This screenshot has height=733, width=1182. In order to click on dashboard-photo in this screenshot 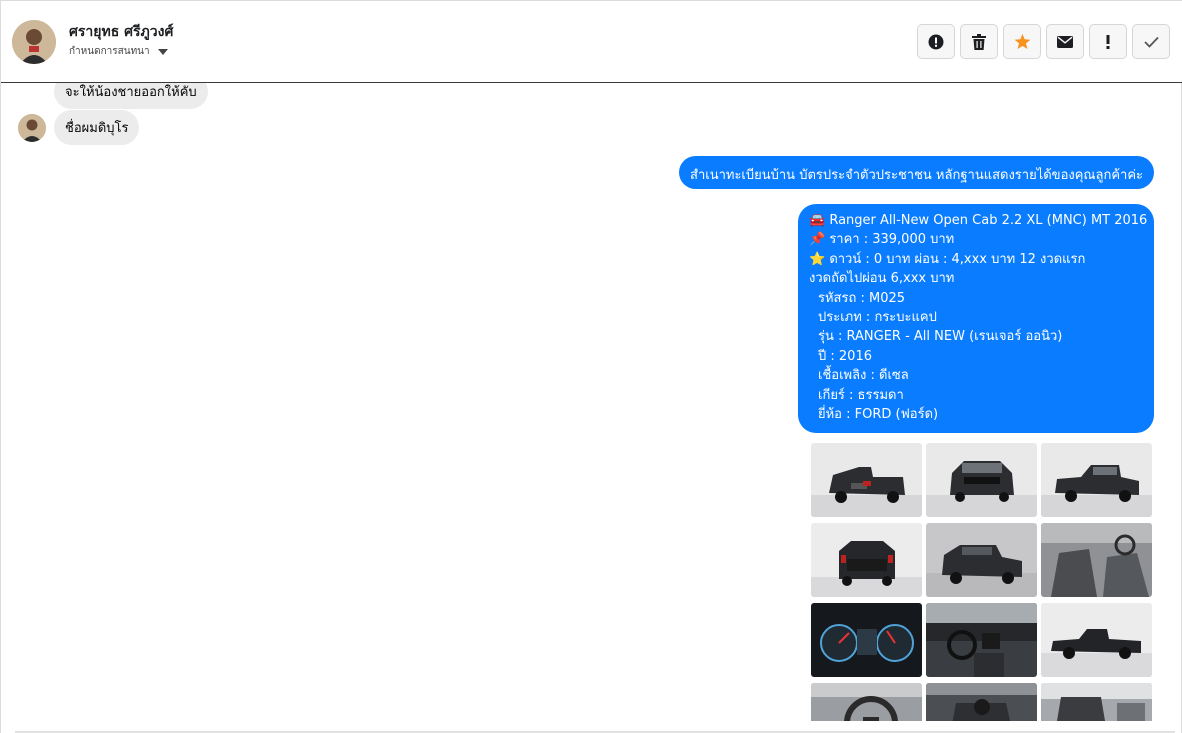, I will do `click(981, 640)`.